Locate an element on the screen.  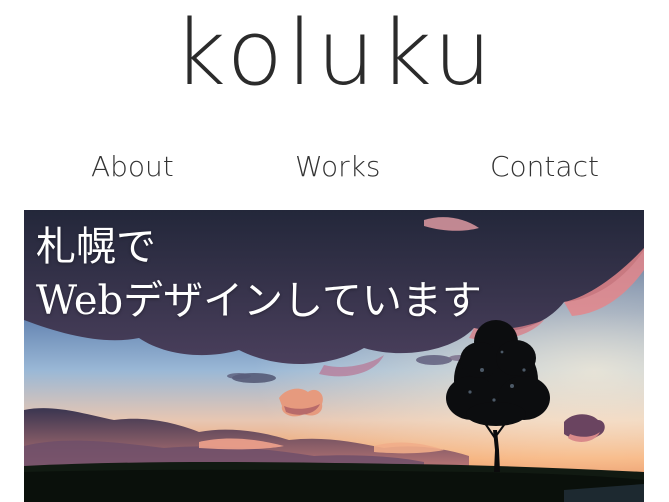
nav-item-works: Works is located at coordinates (338, 167).